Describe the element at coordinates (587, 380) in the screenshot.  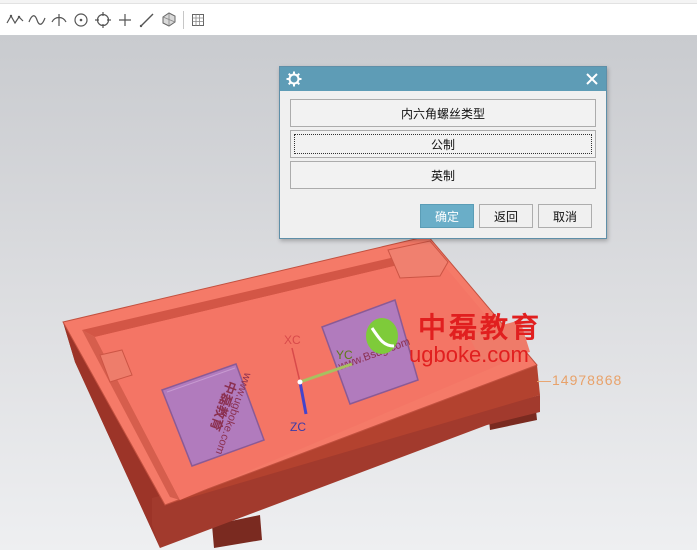
I see `watermark-phone-number: 14978868` at that location.